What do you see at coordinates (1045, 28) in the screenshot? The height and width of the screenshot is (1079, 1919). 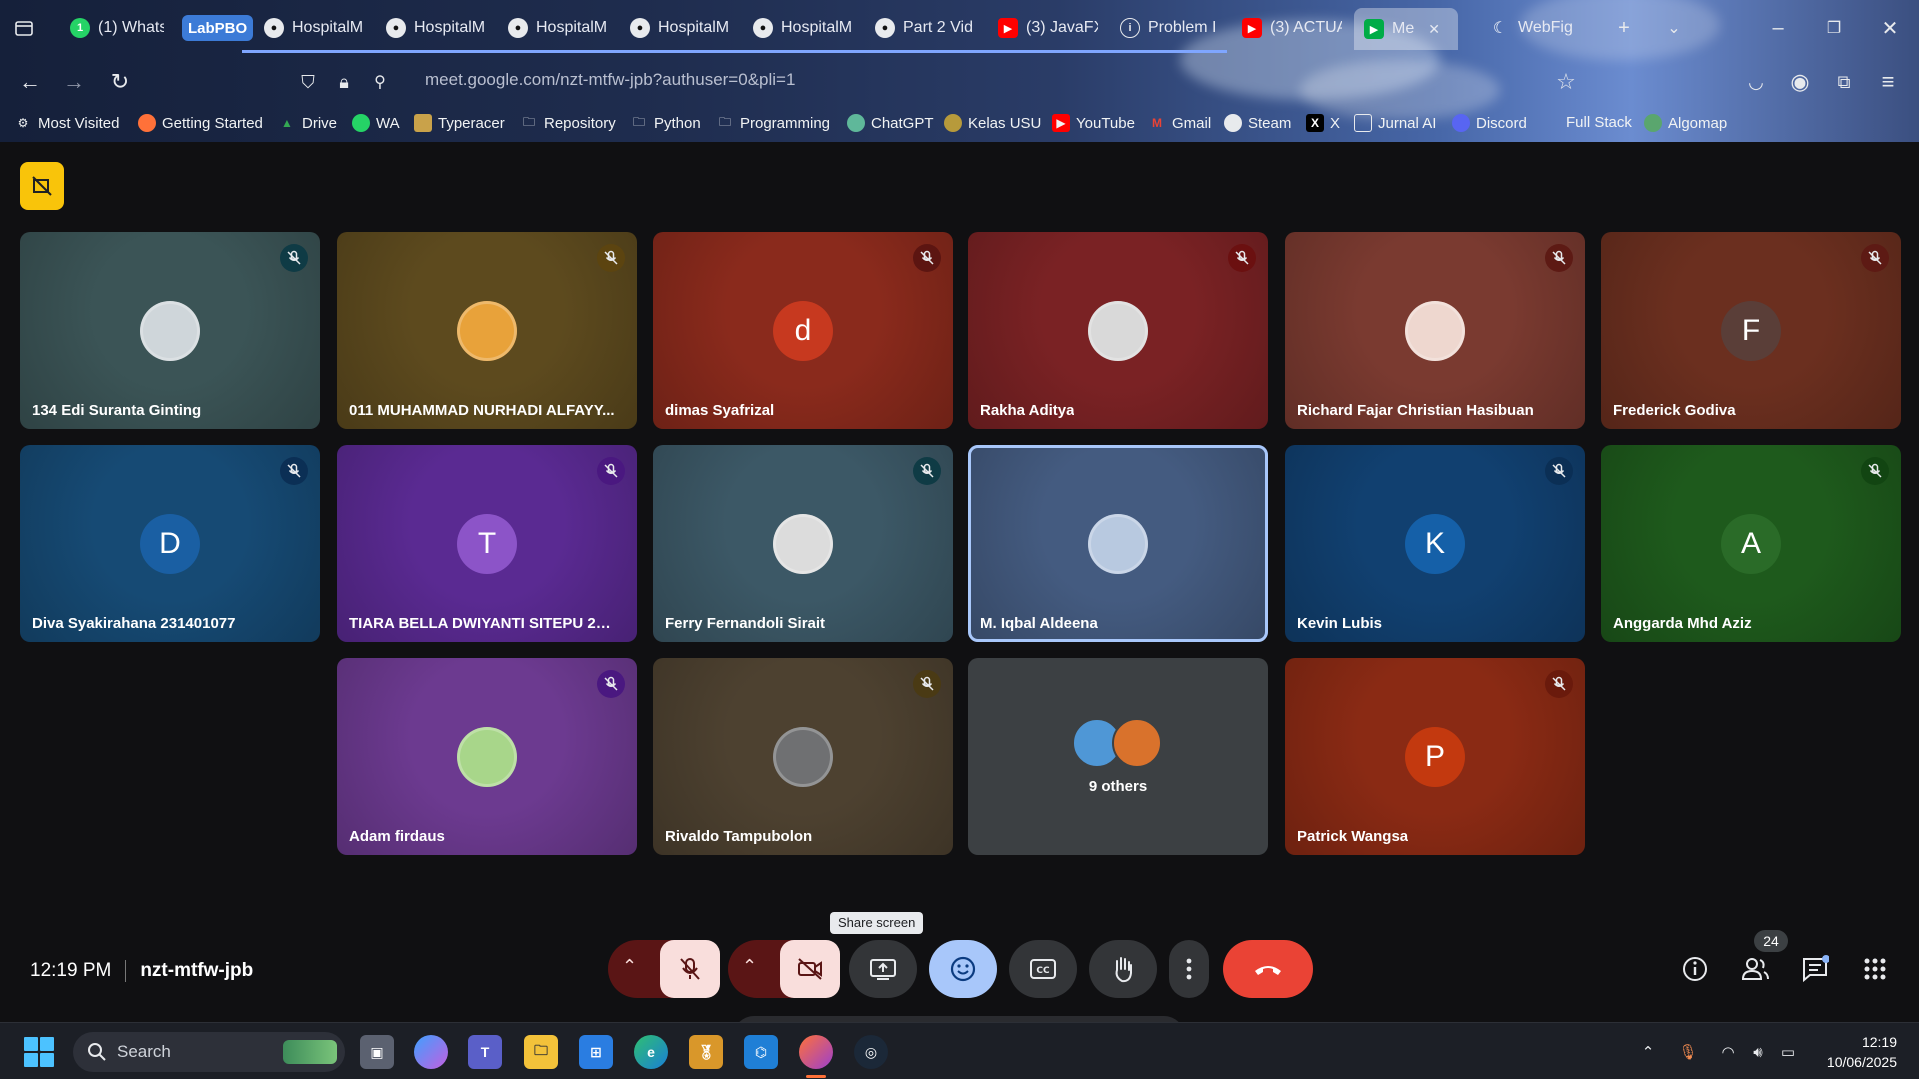 I see `tab-youtube-1: ▶ (3) JavaFX` at bounding box center [1045, 28].